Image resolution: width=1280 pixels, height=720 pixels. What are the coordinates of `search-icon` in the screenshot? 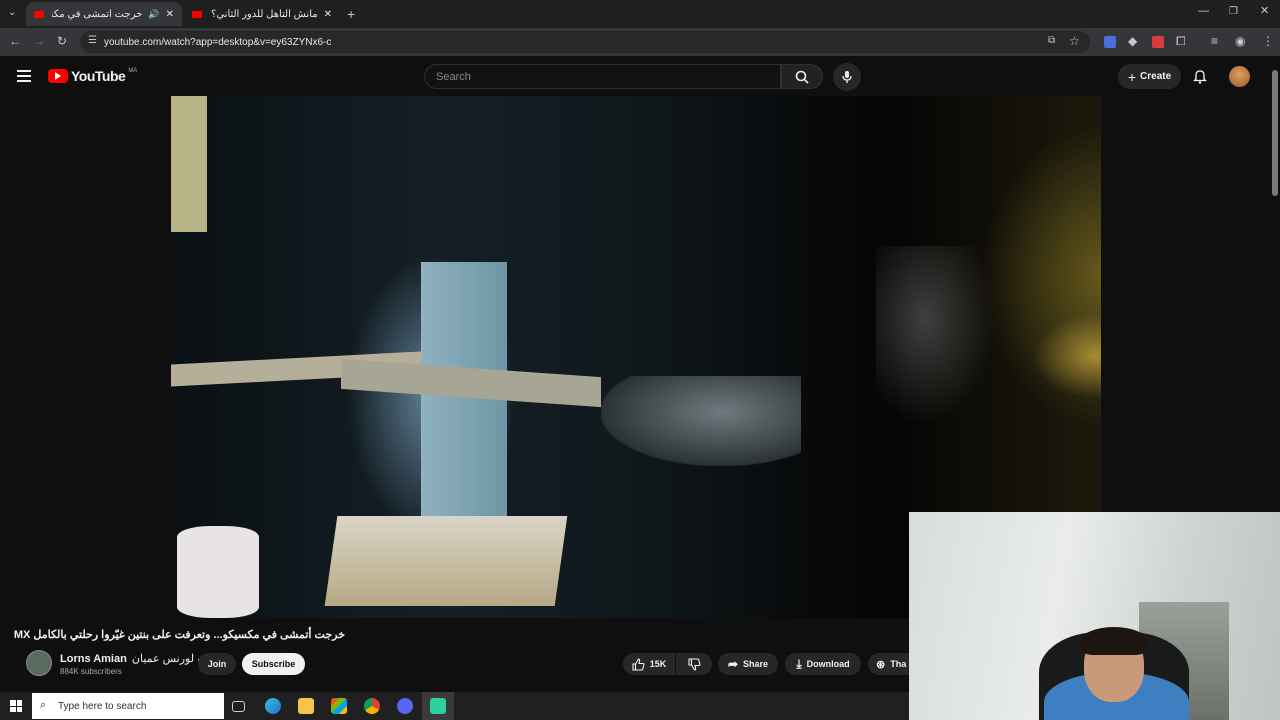 It's located at (802, 77).